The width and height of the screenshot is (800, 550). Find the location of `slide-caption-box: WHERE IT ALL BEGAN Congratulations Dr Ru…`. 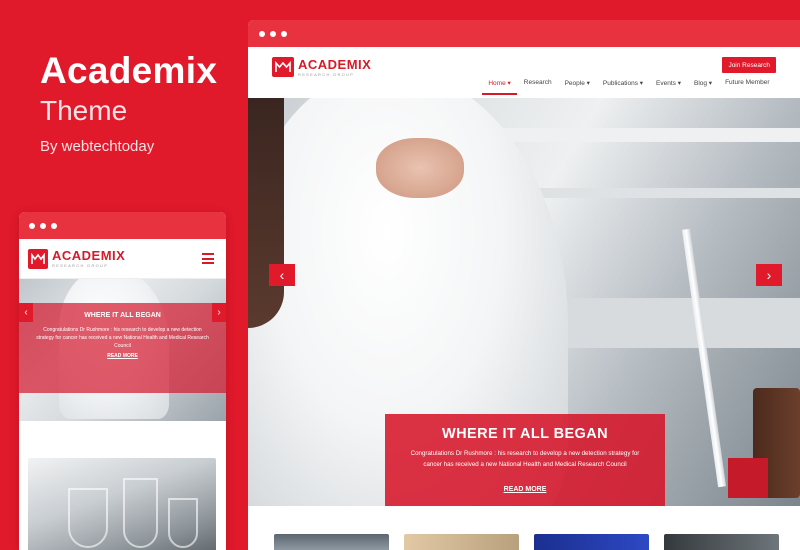

slide-caption-box: WHERE IT ALL BEGAN Congratulations Dr Ru… is located at coordinates (525, 460).